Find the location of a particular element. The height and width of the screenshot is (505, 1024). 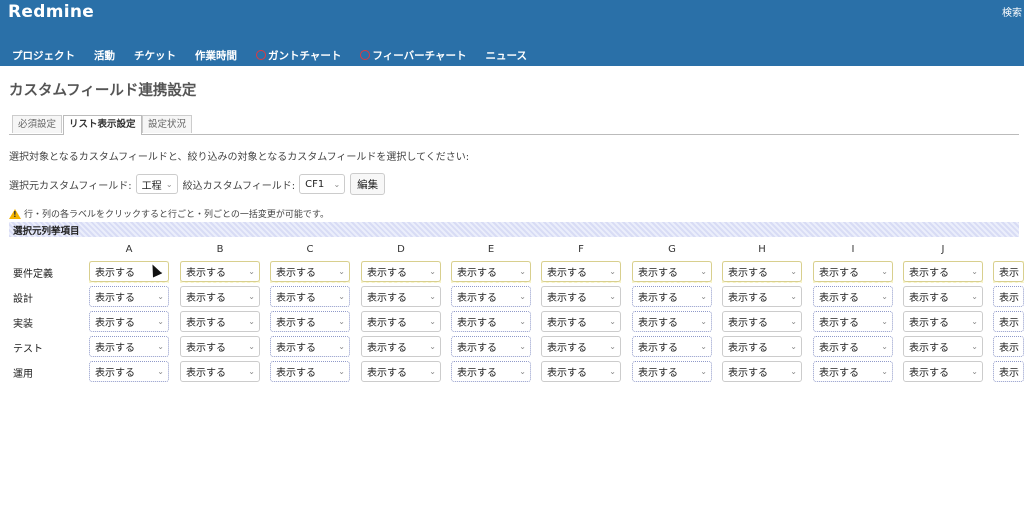

search-label: 検索 is located at coordinates (1012, 11).